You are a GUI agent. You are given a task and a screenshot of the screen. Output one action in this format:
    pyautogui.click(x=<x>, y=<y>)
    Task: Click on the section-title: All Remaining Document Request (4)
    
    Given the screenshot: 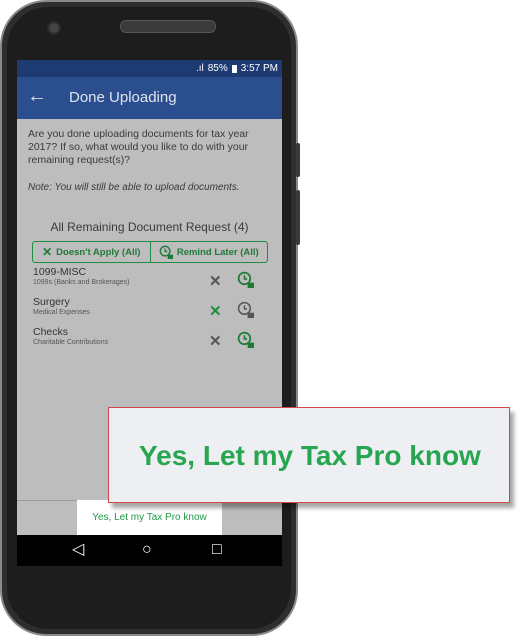 What is the action you would take?
    pyautogui.click(x=149, y=227)
    